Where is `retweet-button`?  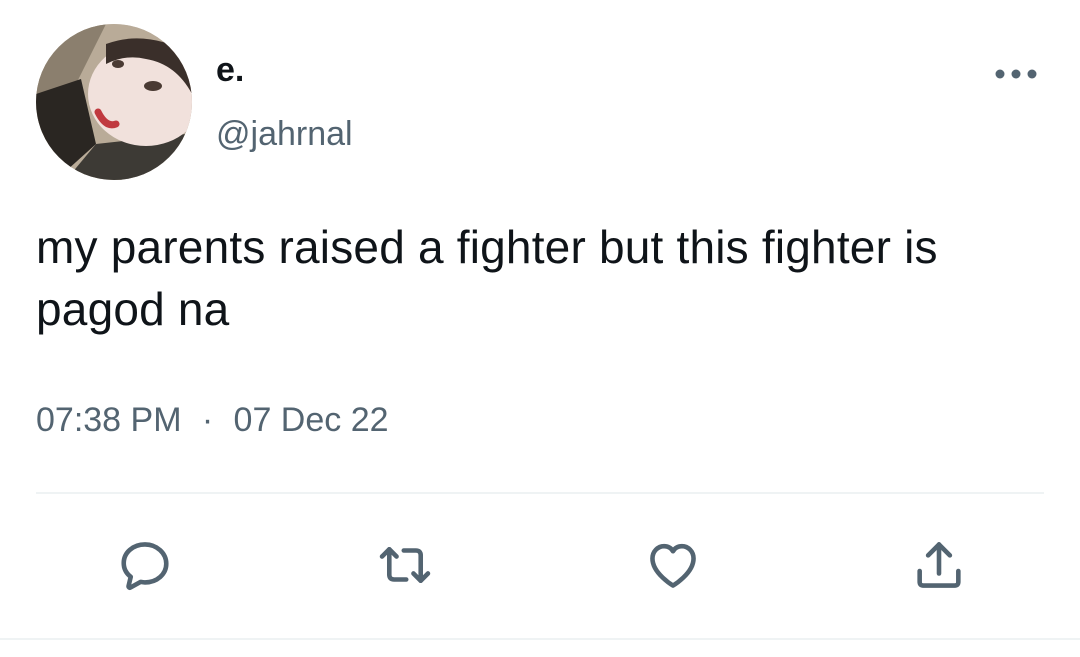 retweet-button is located at coordinates (405, 565).